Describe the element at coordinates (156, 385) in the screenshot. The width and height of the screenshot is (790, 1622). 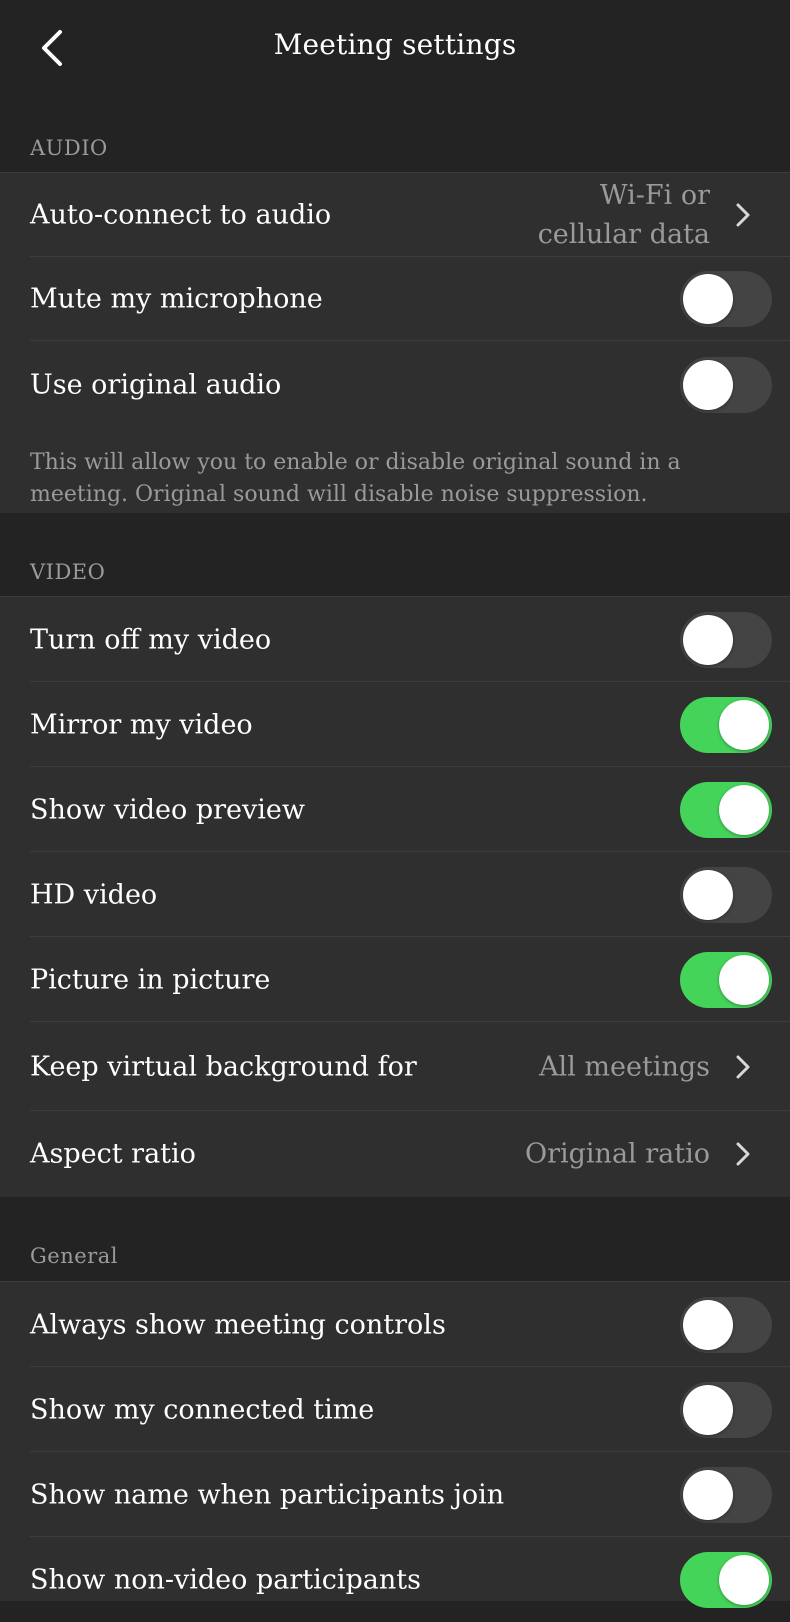
I see `original-audio-label: Use original audio` at that location.